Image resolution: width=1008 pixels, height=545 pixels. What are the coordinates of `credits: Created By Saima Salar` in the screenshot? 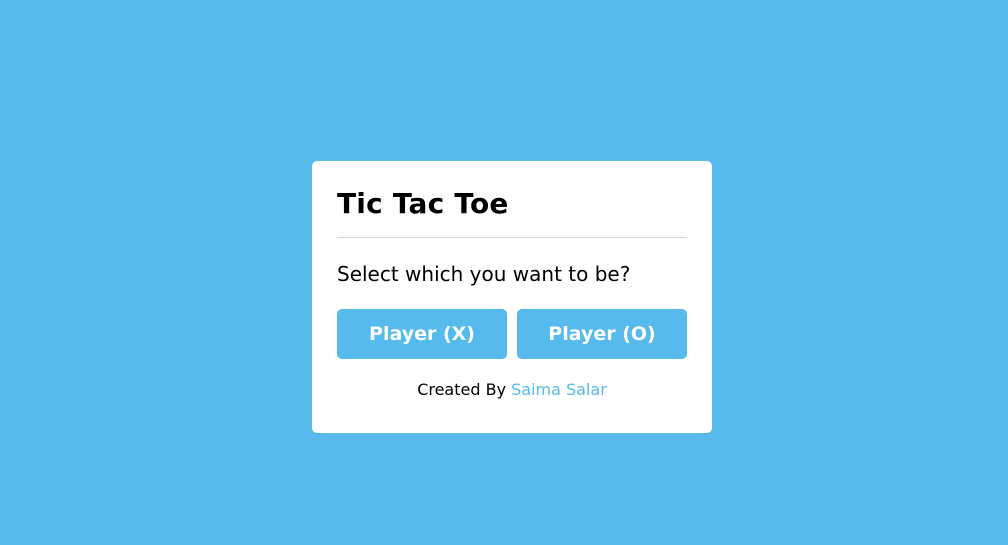 It's located at (512, 389).